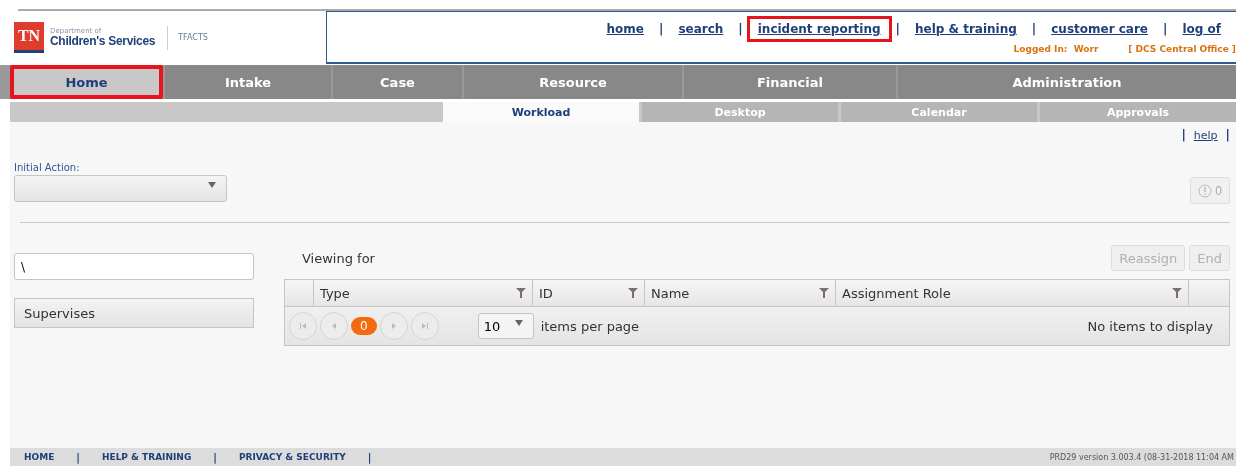 Image resolution: width=1236 pixels, height=466 pixels. What do you see at coordinates (134, 266) in the screenshot?
I see `worker-field: \` at bounding box center [134, 266].